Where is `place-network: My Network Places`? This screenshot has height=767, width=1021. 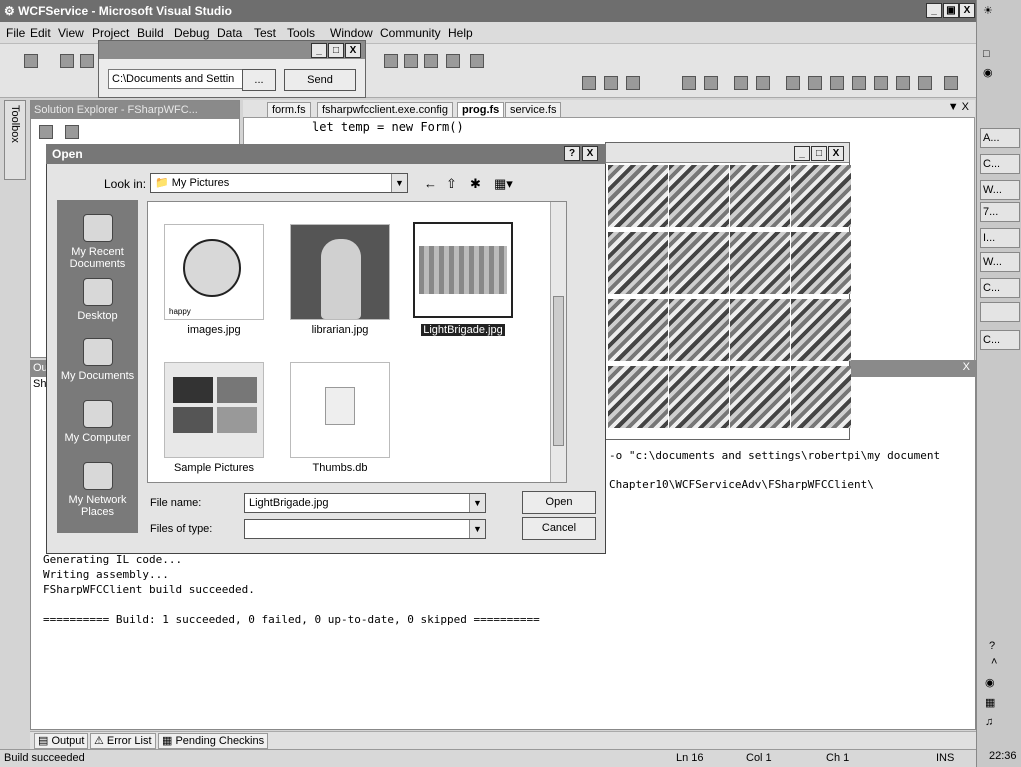 place-network: My Network Places is located at coordinates (97, 490).